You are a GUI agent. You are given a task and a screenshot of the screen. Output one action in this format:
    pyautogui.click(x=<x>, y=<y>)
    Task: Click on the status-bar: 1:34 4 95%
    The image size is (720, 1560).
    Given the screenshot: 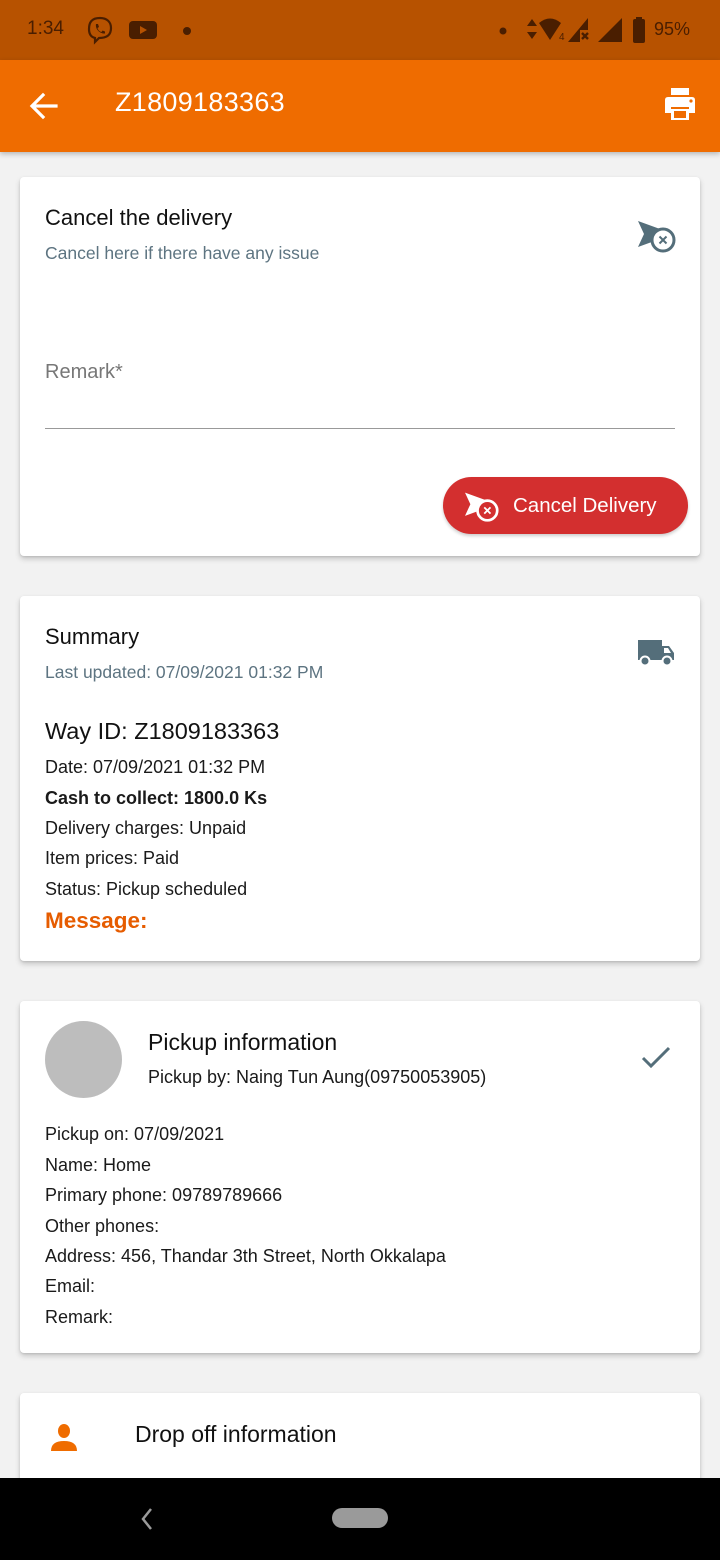 What is the action you would take?
    pyautogui.click(x=360, y=30)
    